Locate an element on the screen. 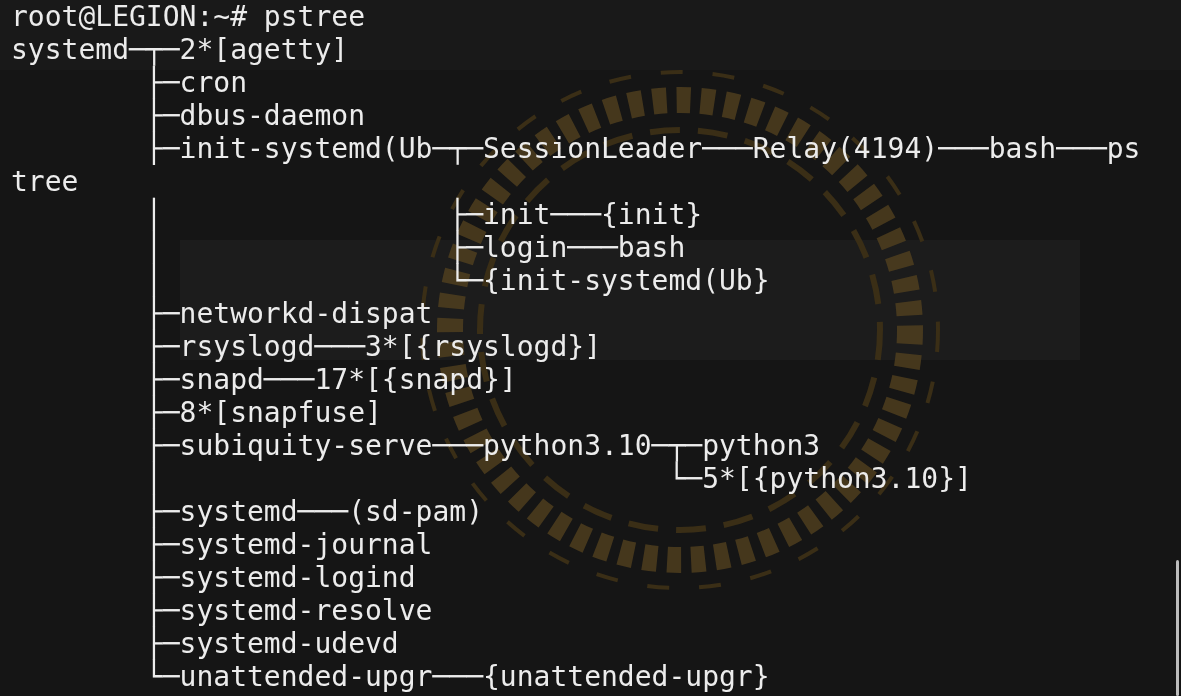 The image size is (1181, 696). terminal-line: ├─networkd-dispat is located at coordinates (288, 313).